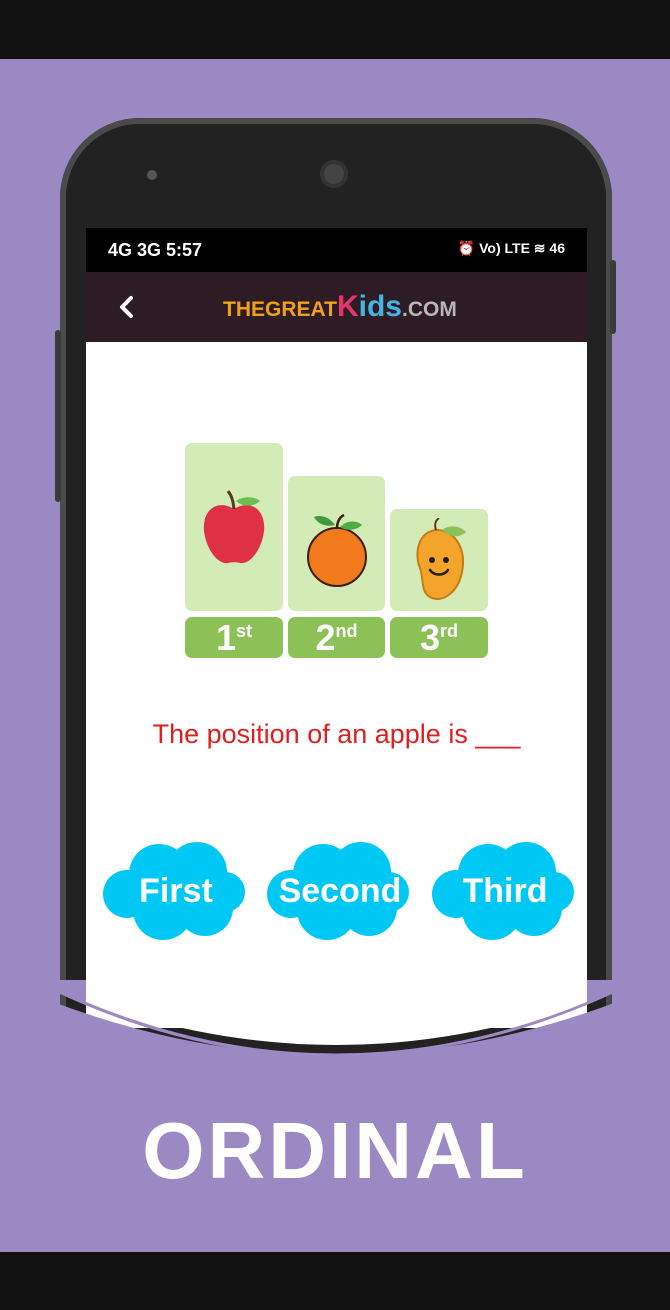  I want to click on site-logo: THEGREATKids.COM, so click(340, 308).